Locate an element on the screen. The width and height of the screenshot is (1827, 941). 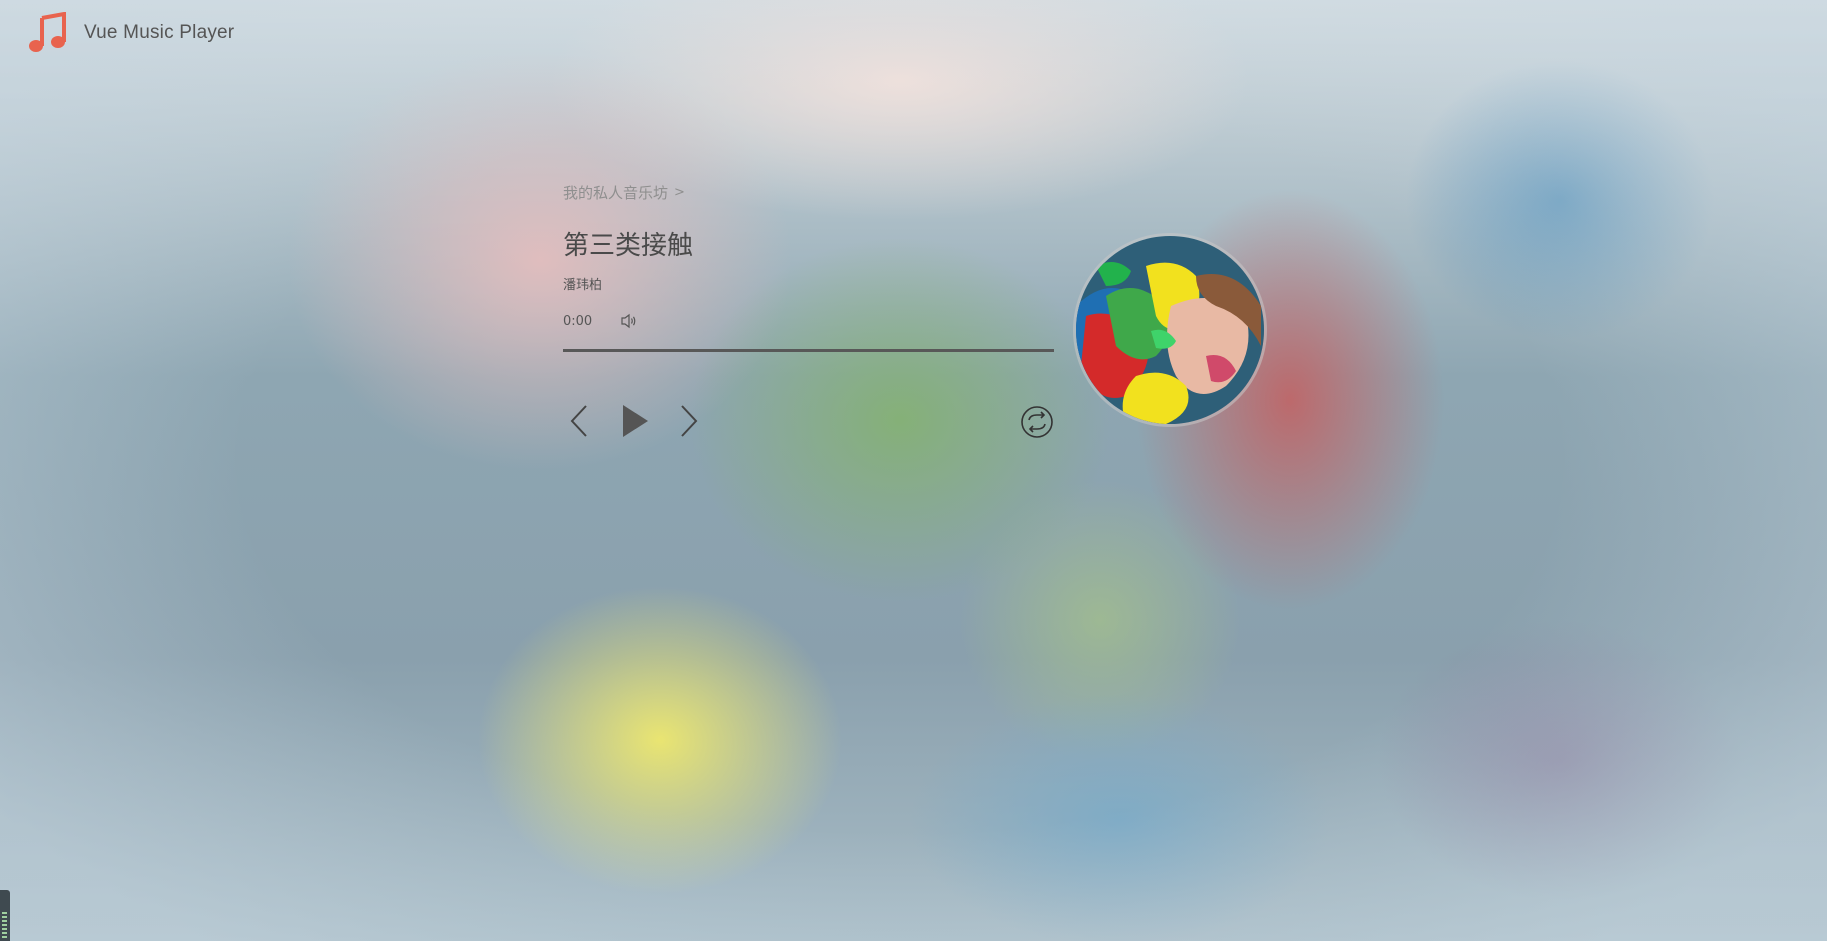
loop-icon is located at coordinates (1037, 422).